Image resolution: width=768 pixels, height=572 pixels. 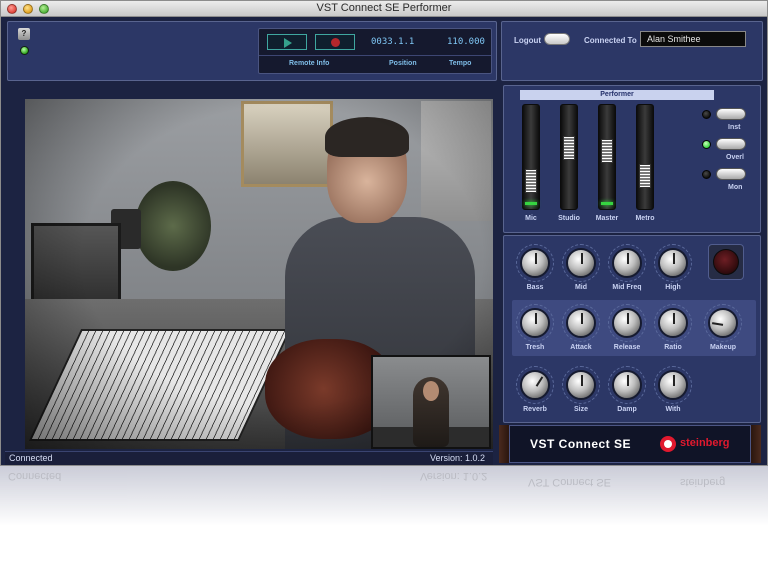 What do you see at coordinates (528, 40) in the screenshot?
I see `logout-label: Logout` at bounding box center [528, 40].